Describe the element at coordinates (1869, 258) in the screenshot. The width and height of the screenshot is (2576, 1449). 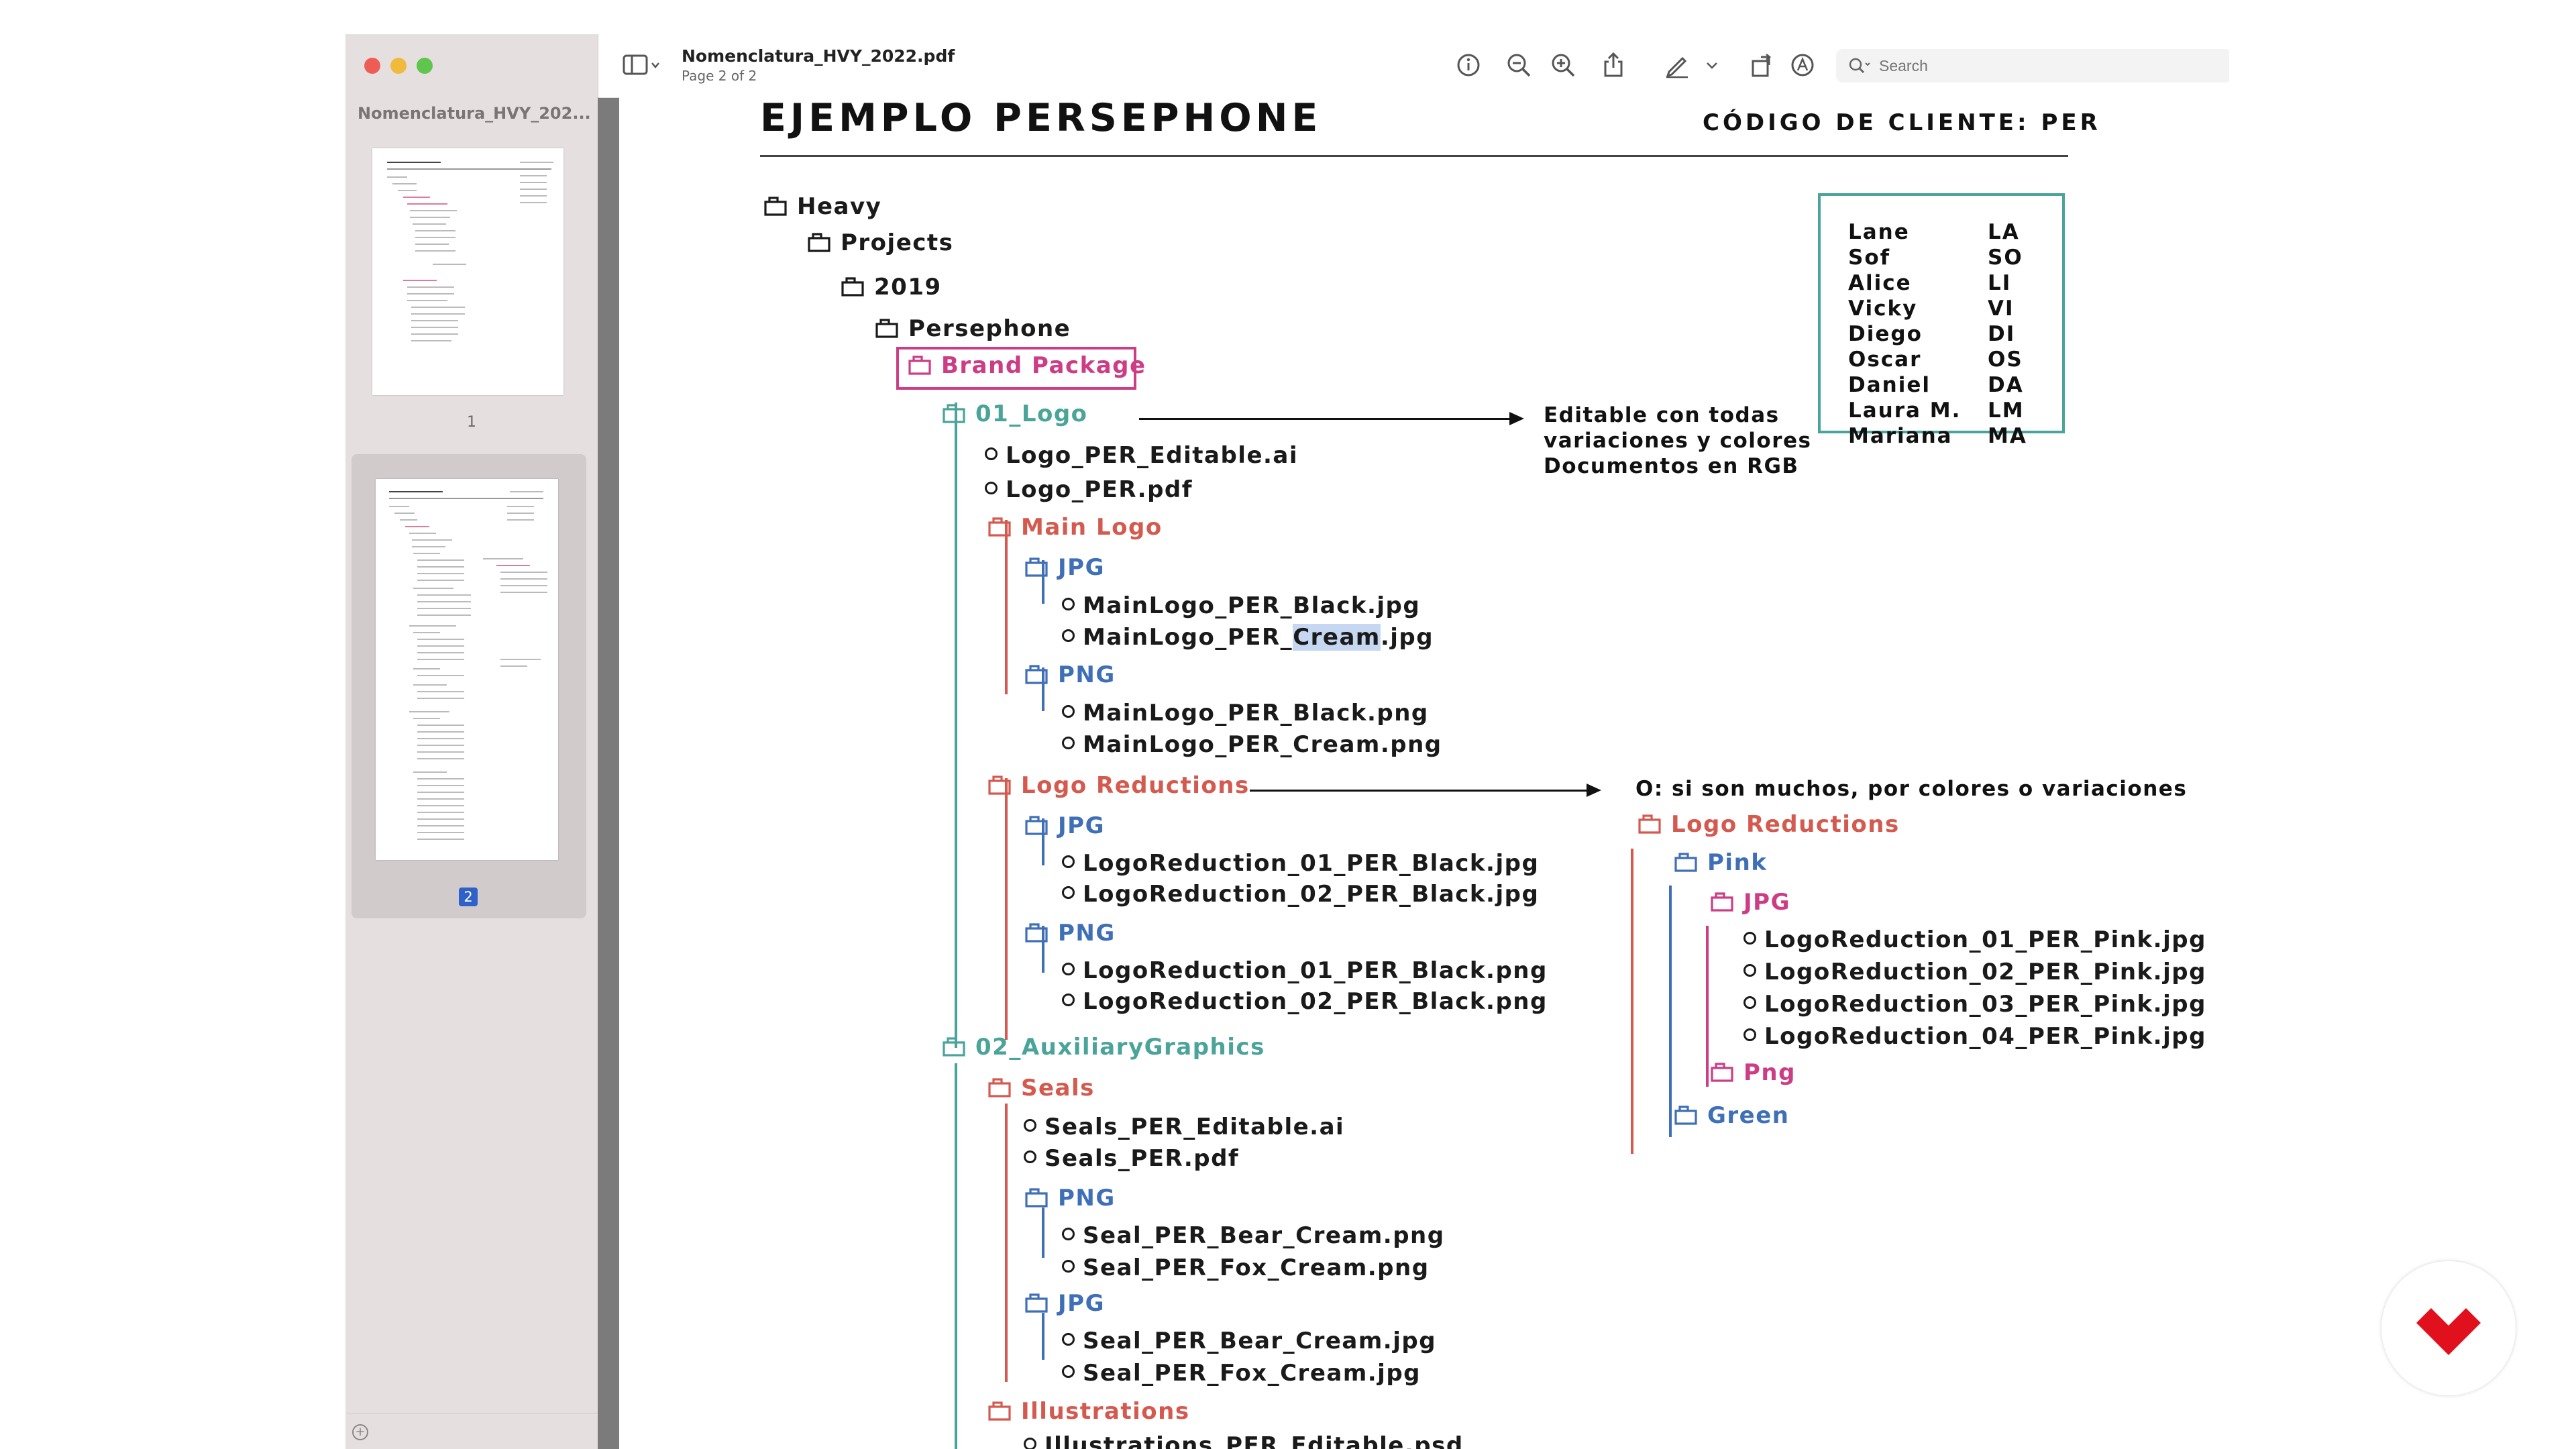
I see `client-name: Sof` at that location.